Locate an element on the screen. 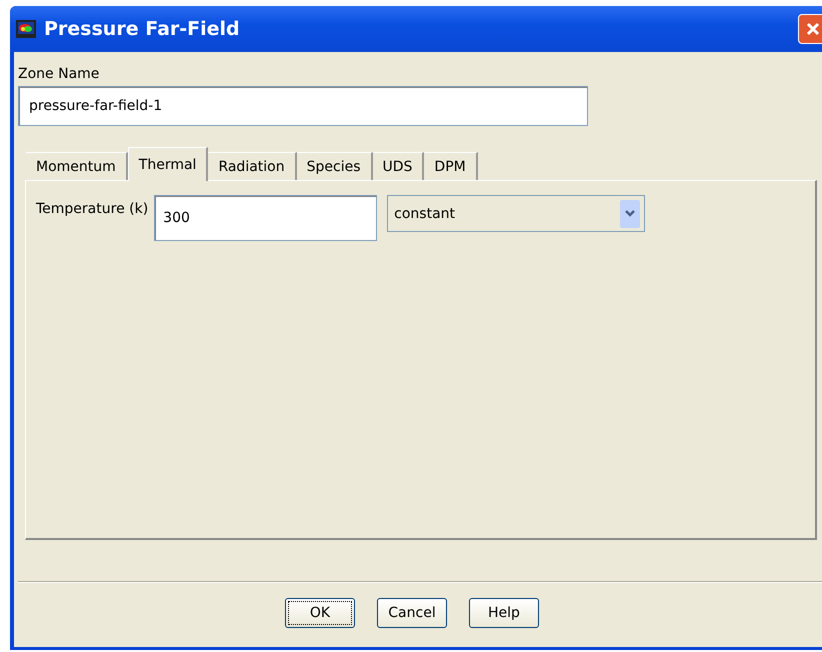 This screenshot has width=822, height=652. dialog-button: Help is located at coordinates (504, 613).